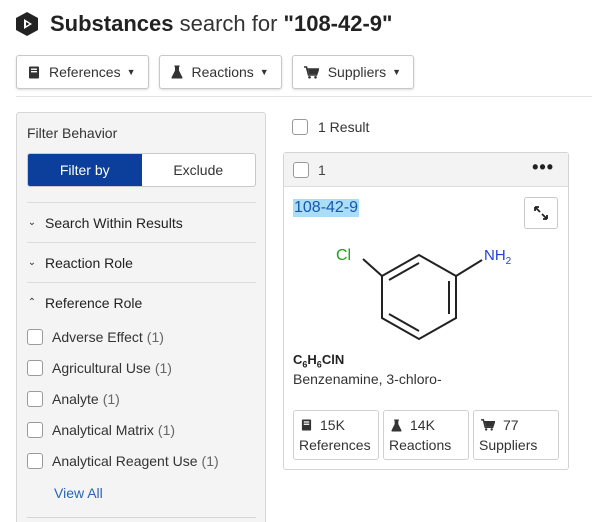 This screenshot has width=592, height=522. Describe the element at coordinates (357, 72) in the screenshot. I see `suppliers-button-label: Suppliers` at that location.